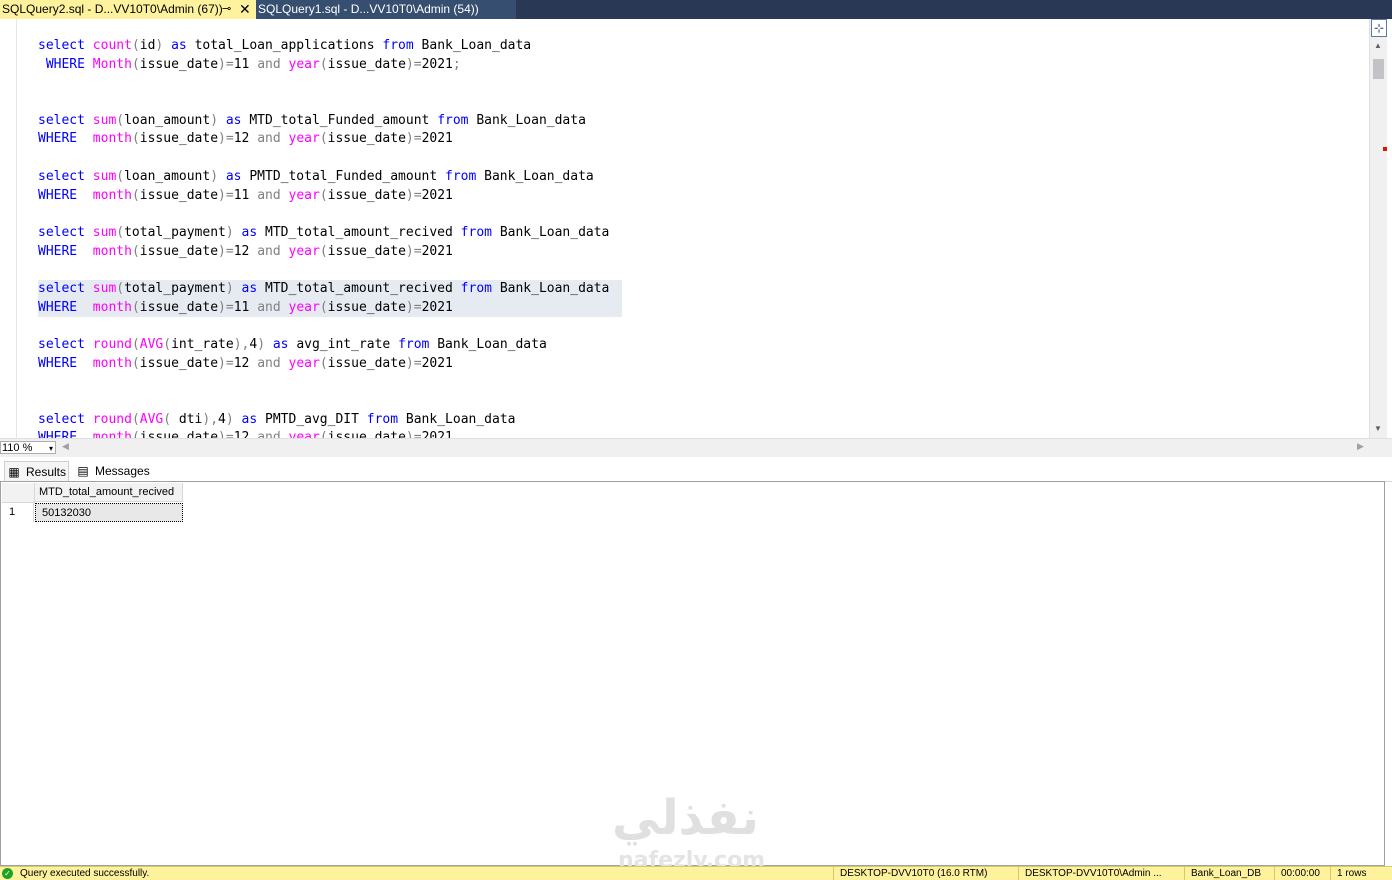  Describe the element at coordinates (696, 447) in the screenshot. I see `horizontal-scrollbar: 110 % ▾ ◀ ▶` at that location.